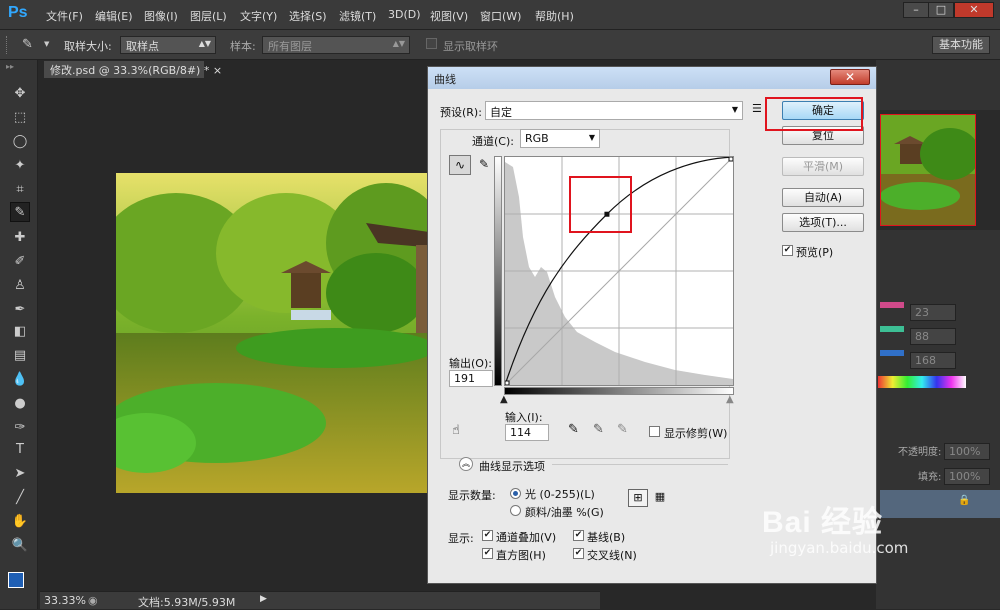 The image size is (1000, 610). What do you see at coordinates (472, 495) in the screenshot?
I see `show-amount-label: 显示数量:` at bounding box center [472, 495].